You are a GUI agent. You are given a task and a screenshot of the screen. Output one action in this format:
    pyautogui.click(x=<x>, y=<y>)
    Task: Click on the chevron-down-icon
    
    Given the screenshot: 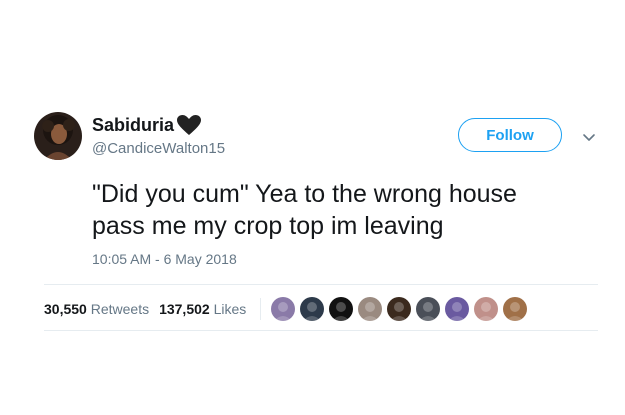 What is the action you would take?
    pyautogui.click(x=589, y=135)
    